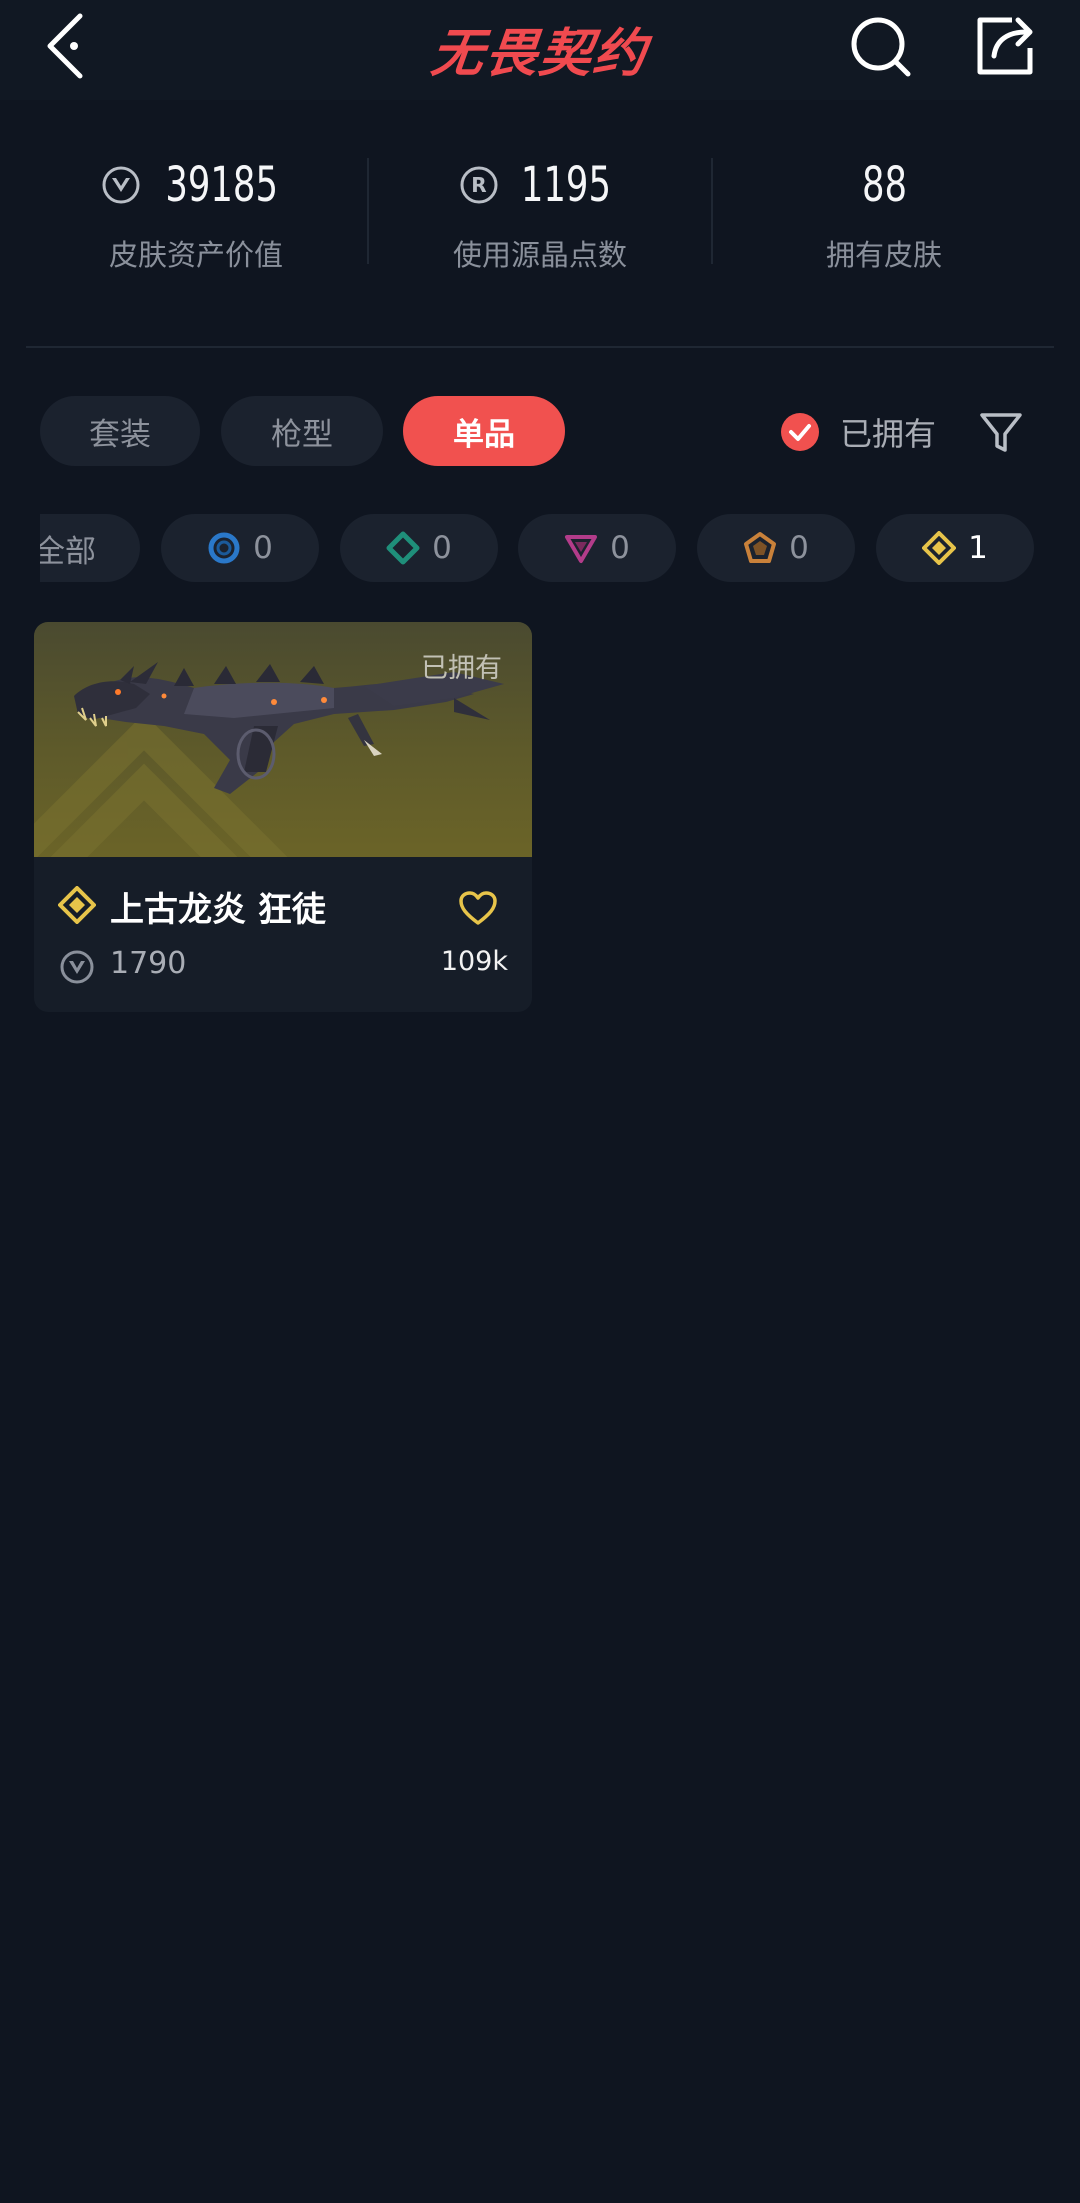 The width and height of the screenshot is (1080, 2203). I want to click on rarity-chip-all: 全部, so click(90, 548).